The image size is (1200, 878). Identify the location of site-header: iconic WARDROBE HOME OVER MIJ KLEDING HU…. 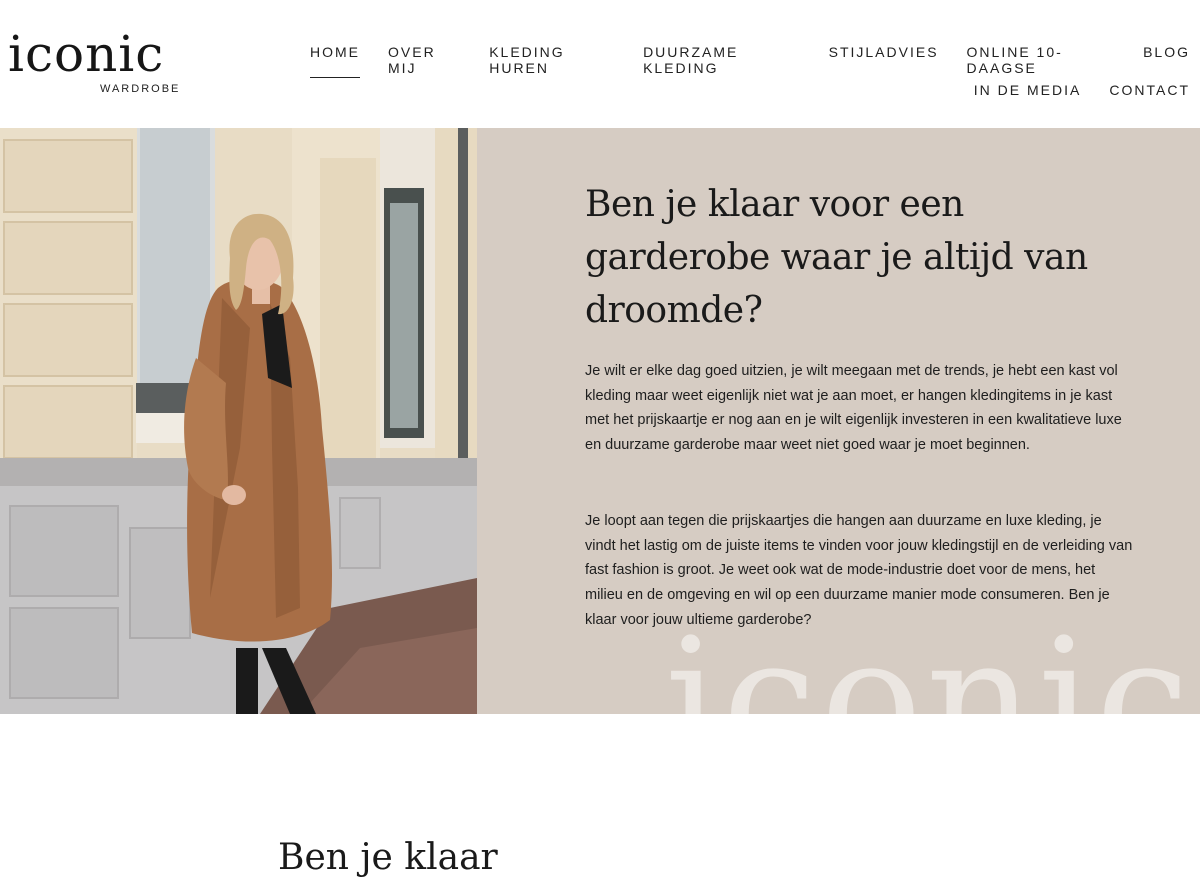
(600, 64).